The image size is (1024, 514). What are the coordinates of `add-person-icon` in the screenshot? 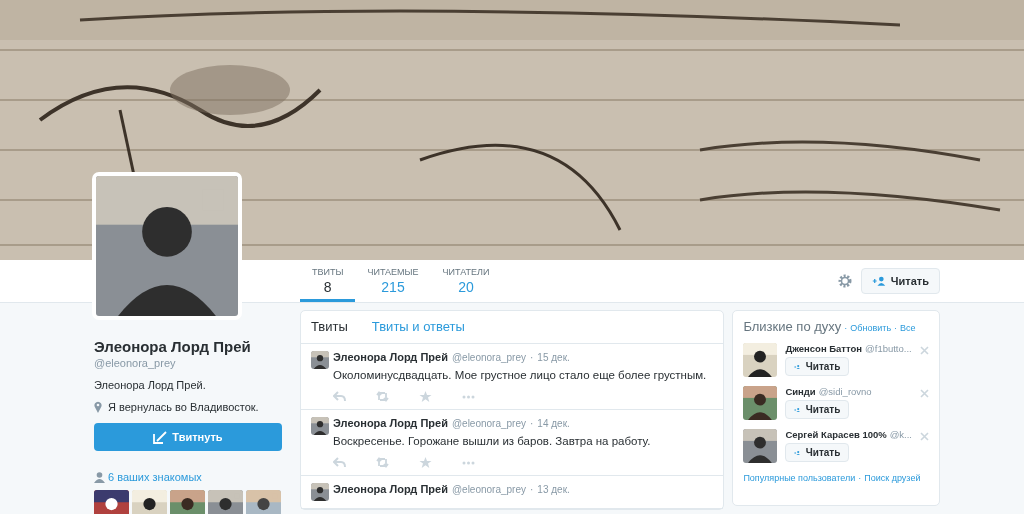 It's located at (878, 281).